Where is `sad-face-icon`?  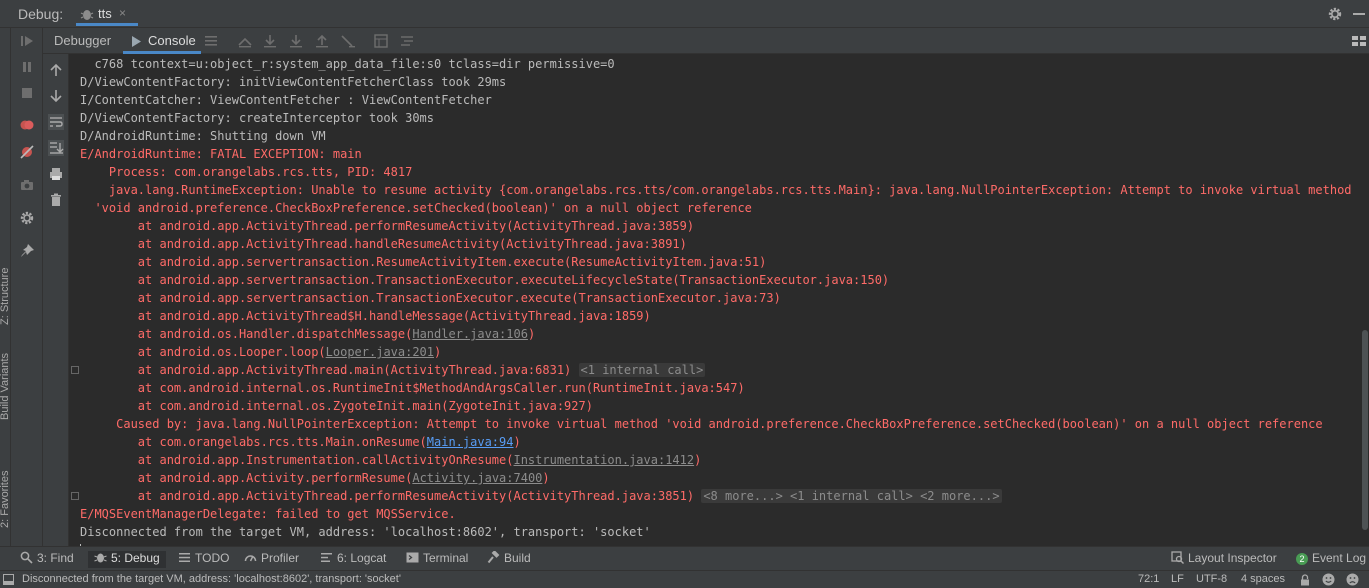 sad-face-icon is located at coordinates (1352, 579).